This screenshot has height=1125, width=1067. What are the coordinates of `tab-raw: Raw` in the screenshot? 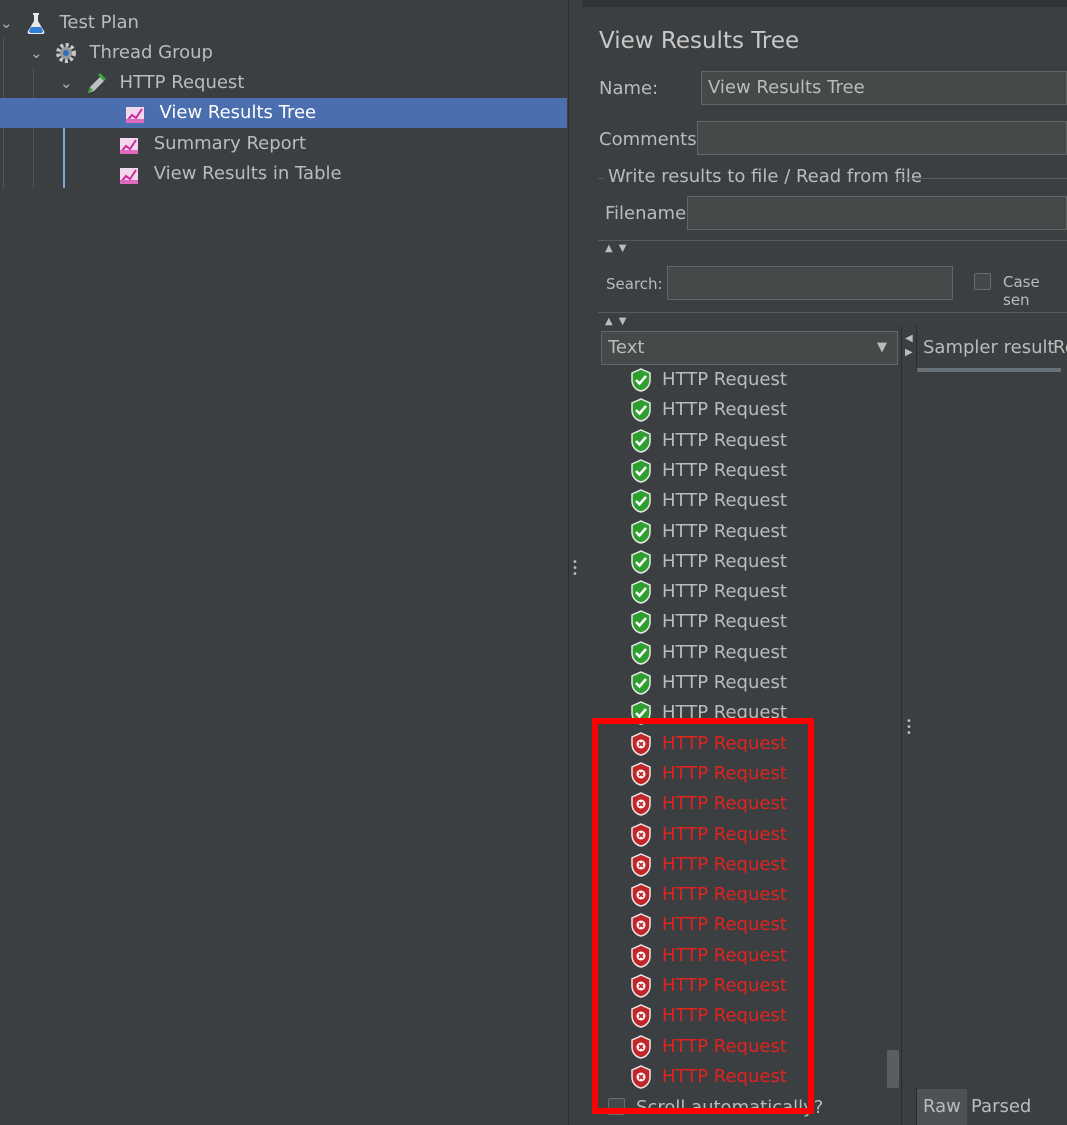 It's located at (942, 1107).